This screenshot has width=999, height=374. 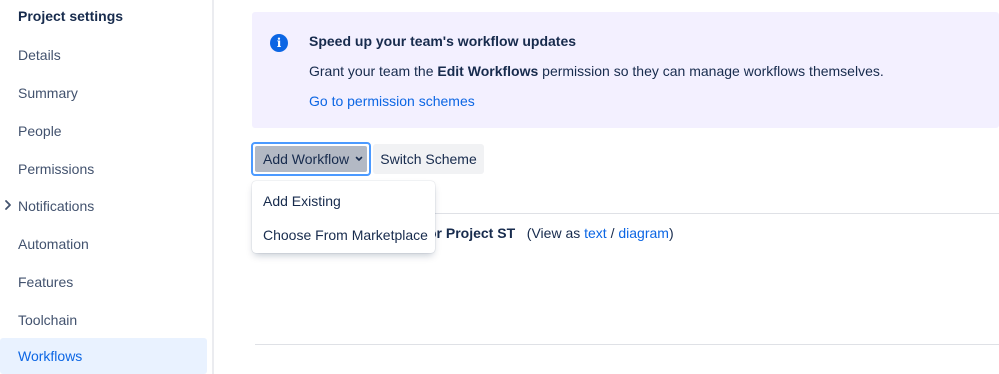 What do you see at coordinates (343, 201) in the screenshot?
I see `menu-item-add-existing: Add Existing` at bounding box center [343, 201].